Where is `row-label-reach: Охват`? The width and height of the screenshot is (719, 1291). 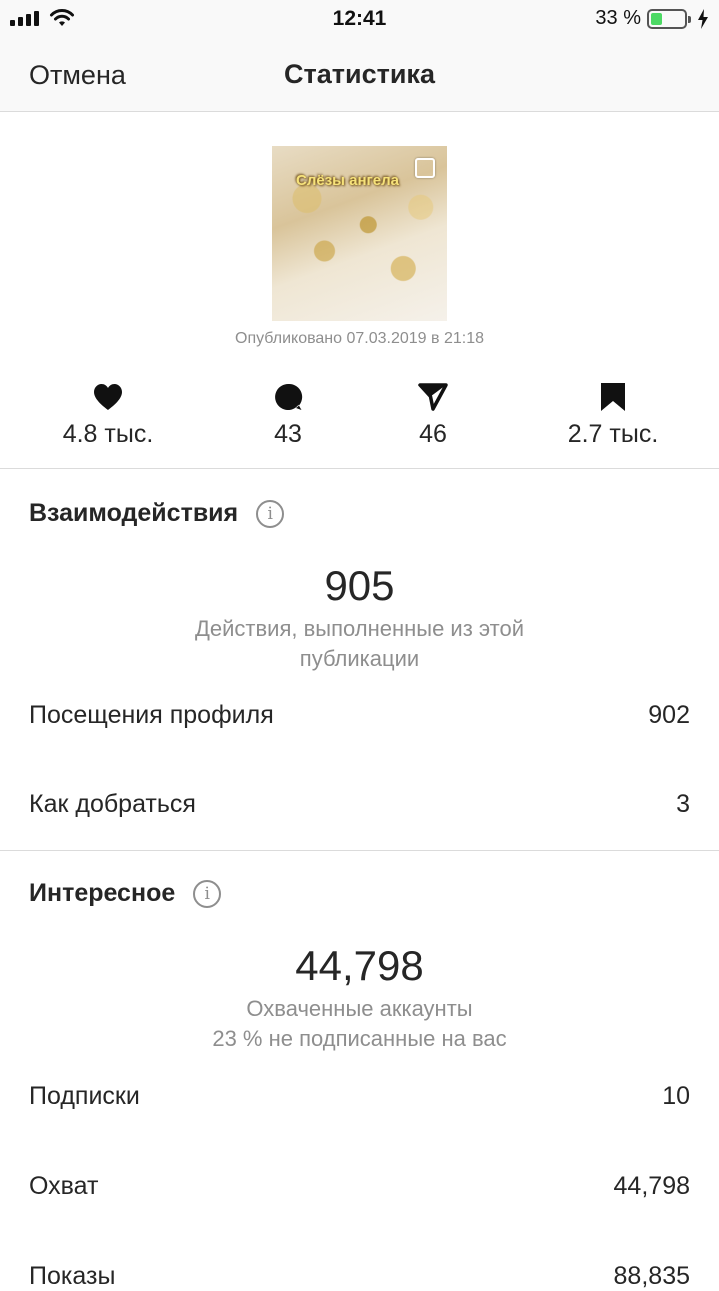
row-label-reach: Охват is located at coordinates (64, 1186).